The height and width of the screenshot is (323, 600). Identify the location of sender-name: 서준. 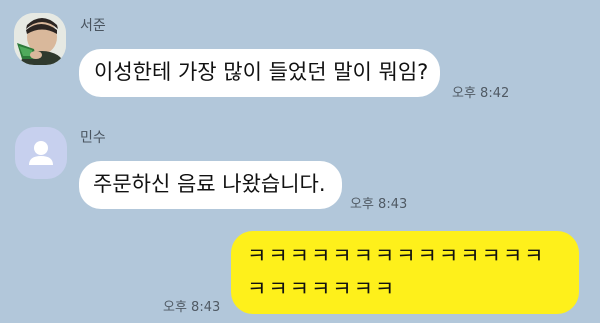
(93, 26).